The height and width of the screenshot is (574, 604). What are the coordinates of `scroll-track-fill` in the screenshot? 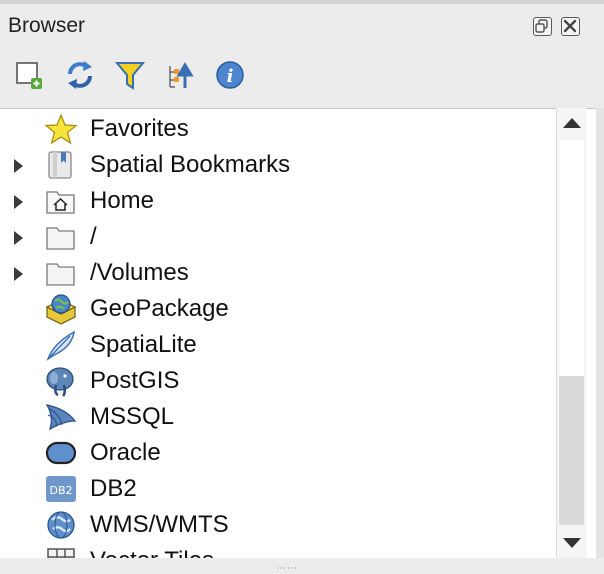 It's located at (571, 450).